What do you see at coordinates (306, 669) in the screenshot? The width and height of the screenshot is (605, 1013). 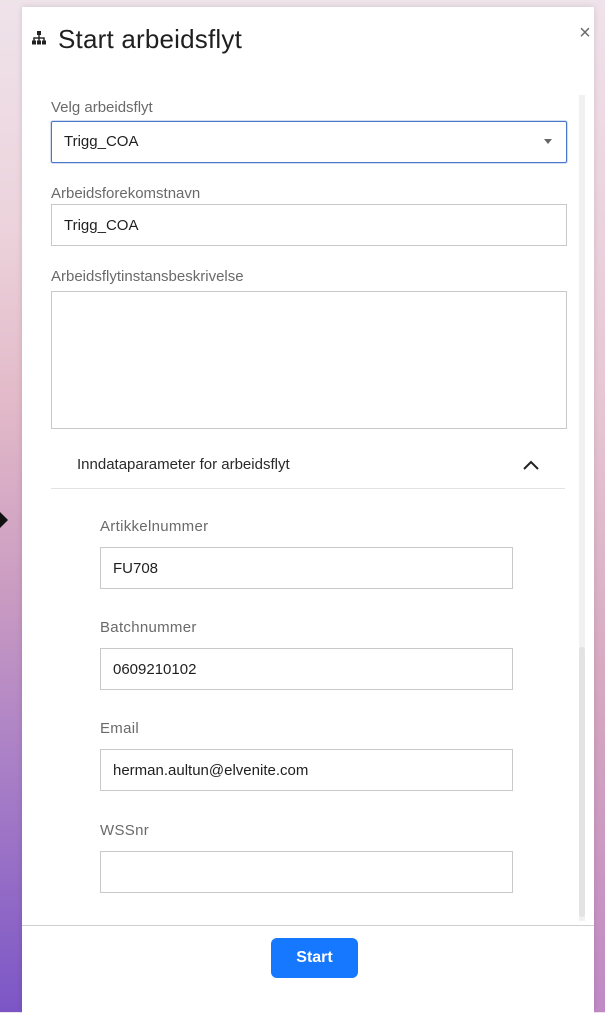 I see `batch-number-input` at bounding box center [306, 669].